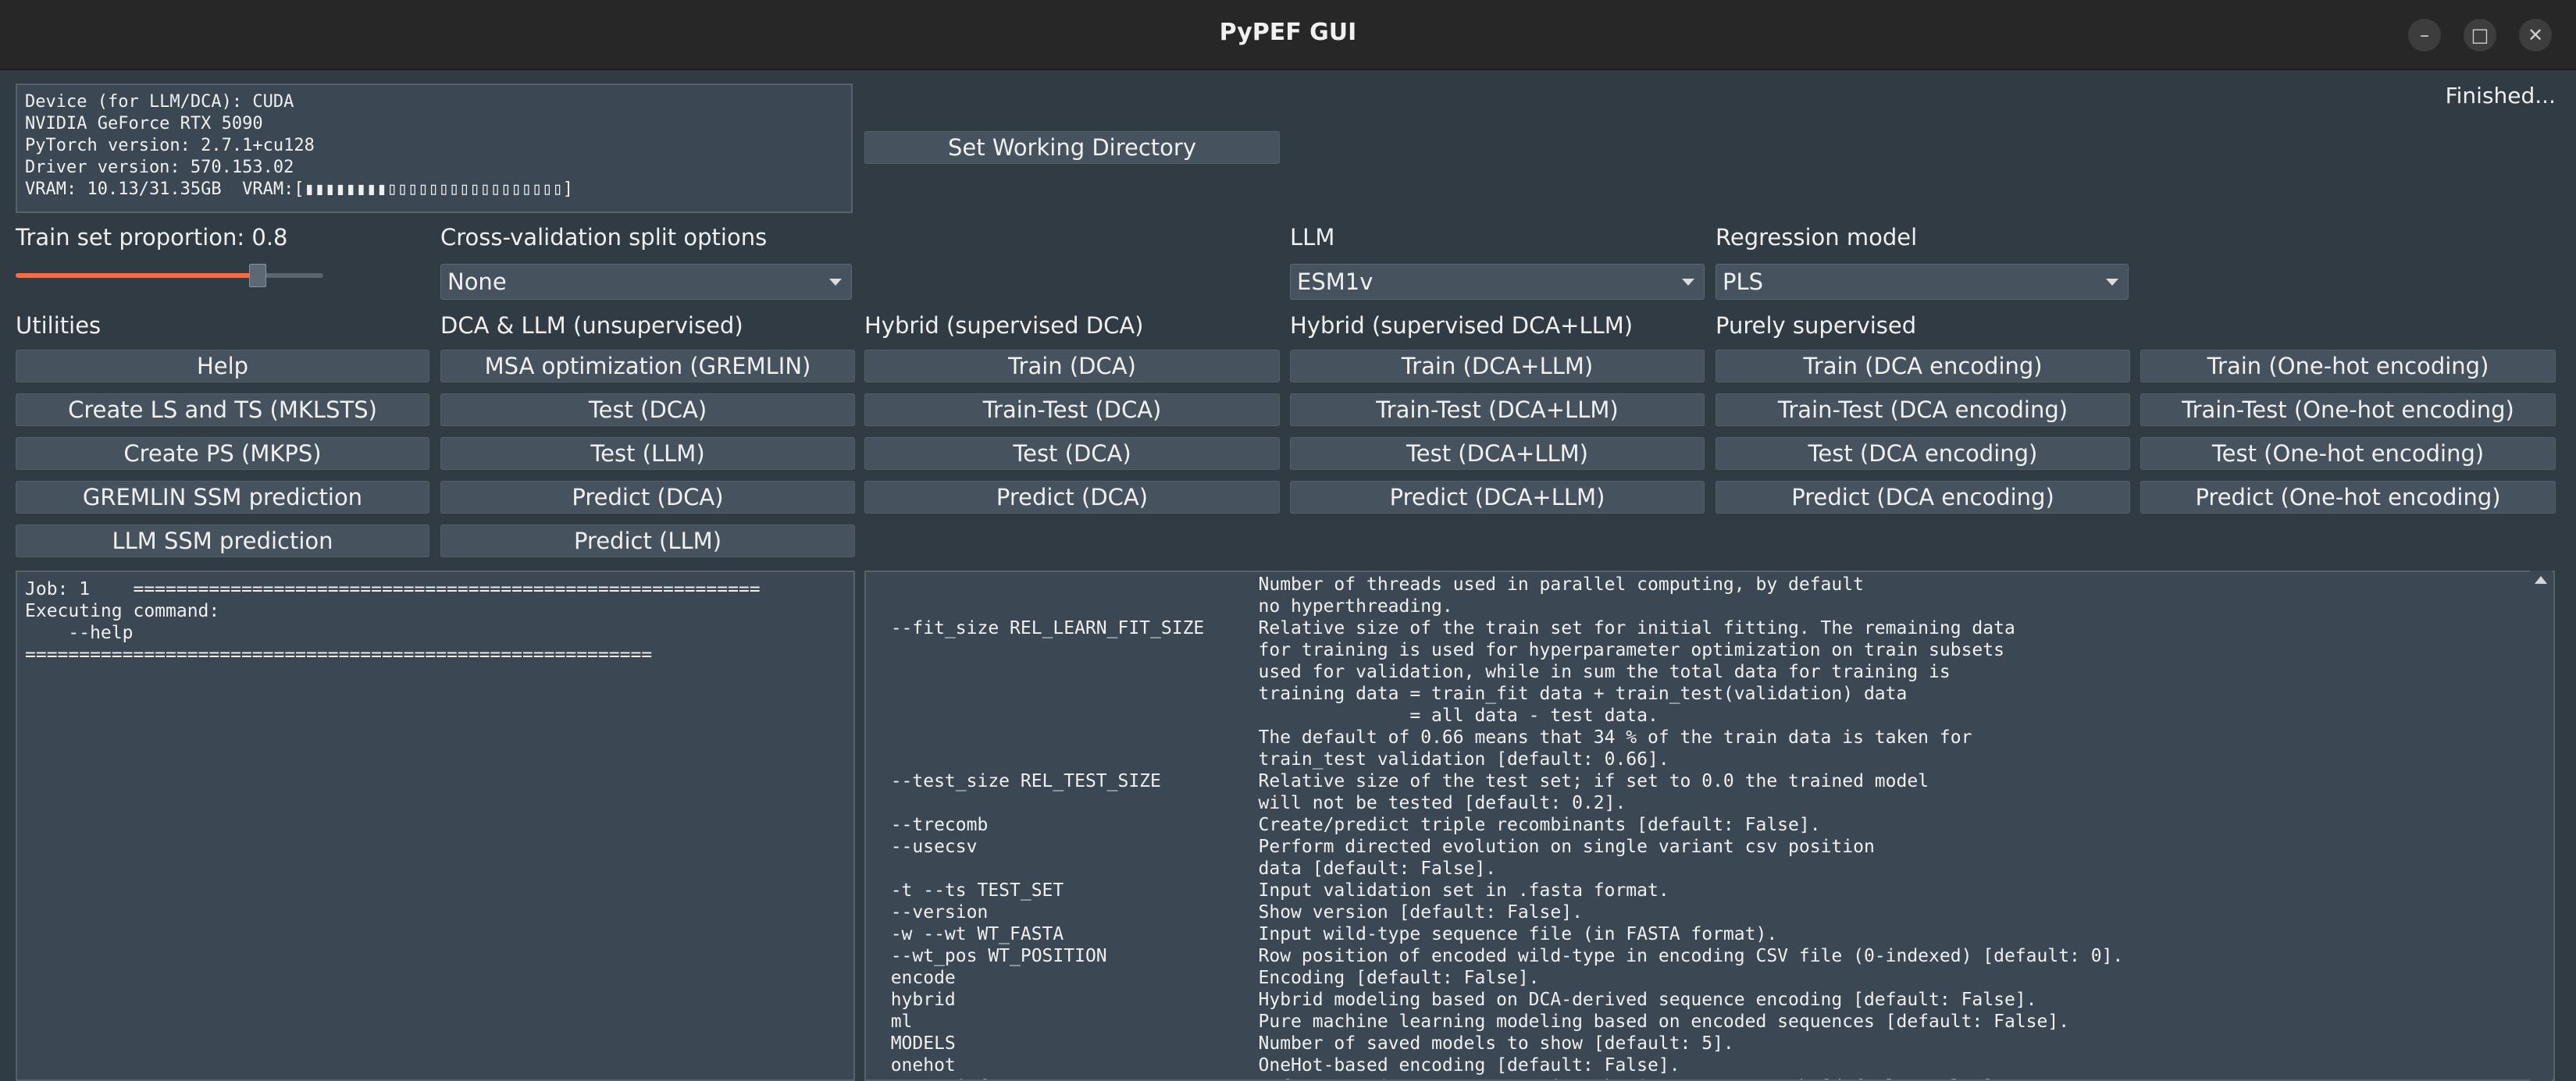 This screenshot has width=2576, height=1081. I want to click on dca-llm-unsupervised-heading: DCA & LLM (unsupervised), so click(591, 325).